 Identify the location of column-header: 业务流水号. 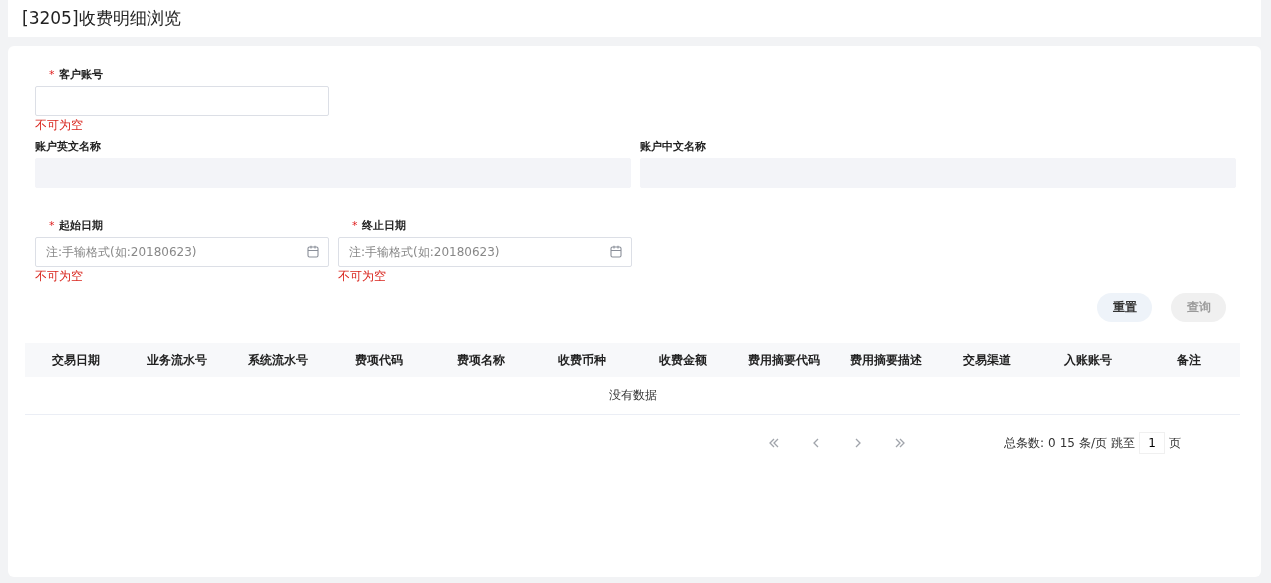
(176, 360).